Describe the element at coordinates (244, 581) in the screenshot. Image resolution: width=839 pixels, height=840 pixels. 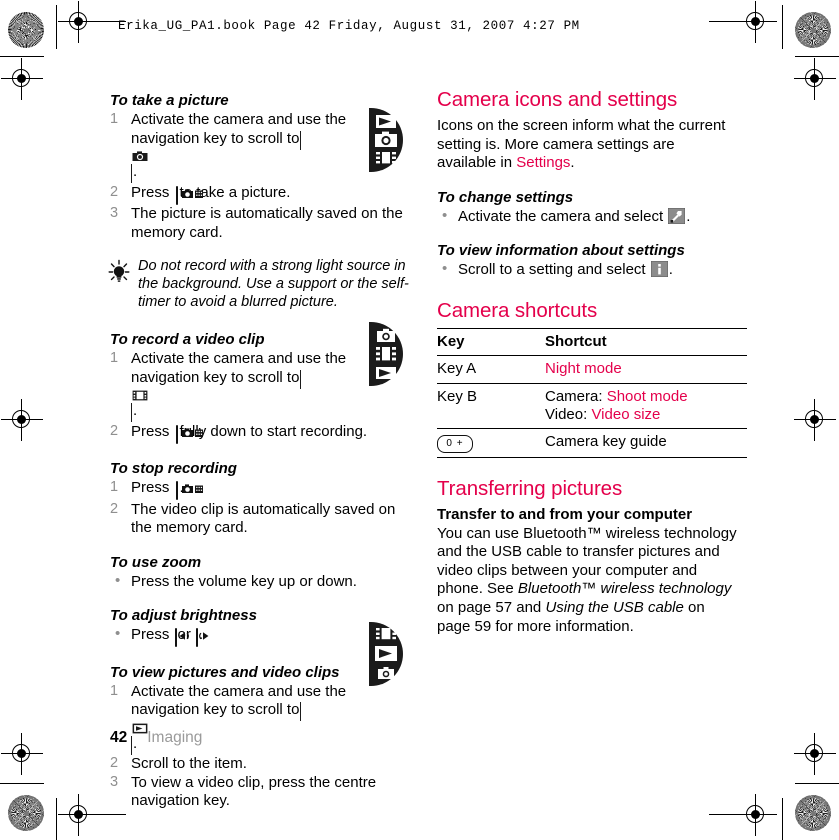
I see `bullet-text: Press the volume key up or down.` at that location.